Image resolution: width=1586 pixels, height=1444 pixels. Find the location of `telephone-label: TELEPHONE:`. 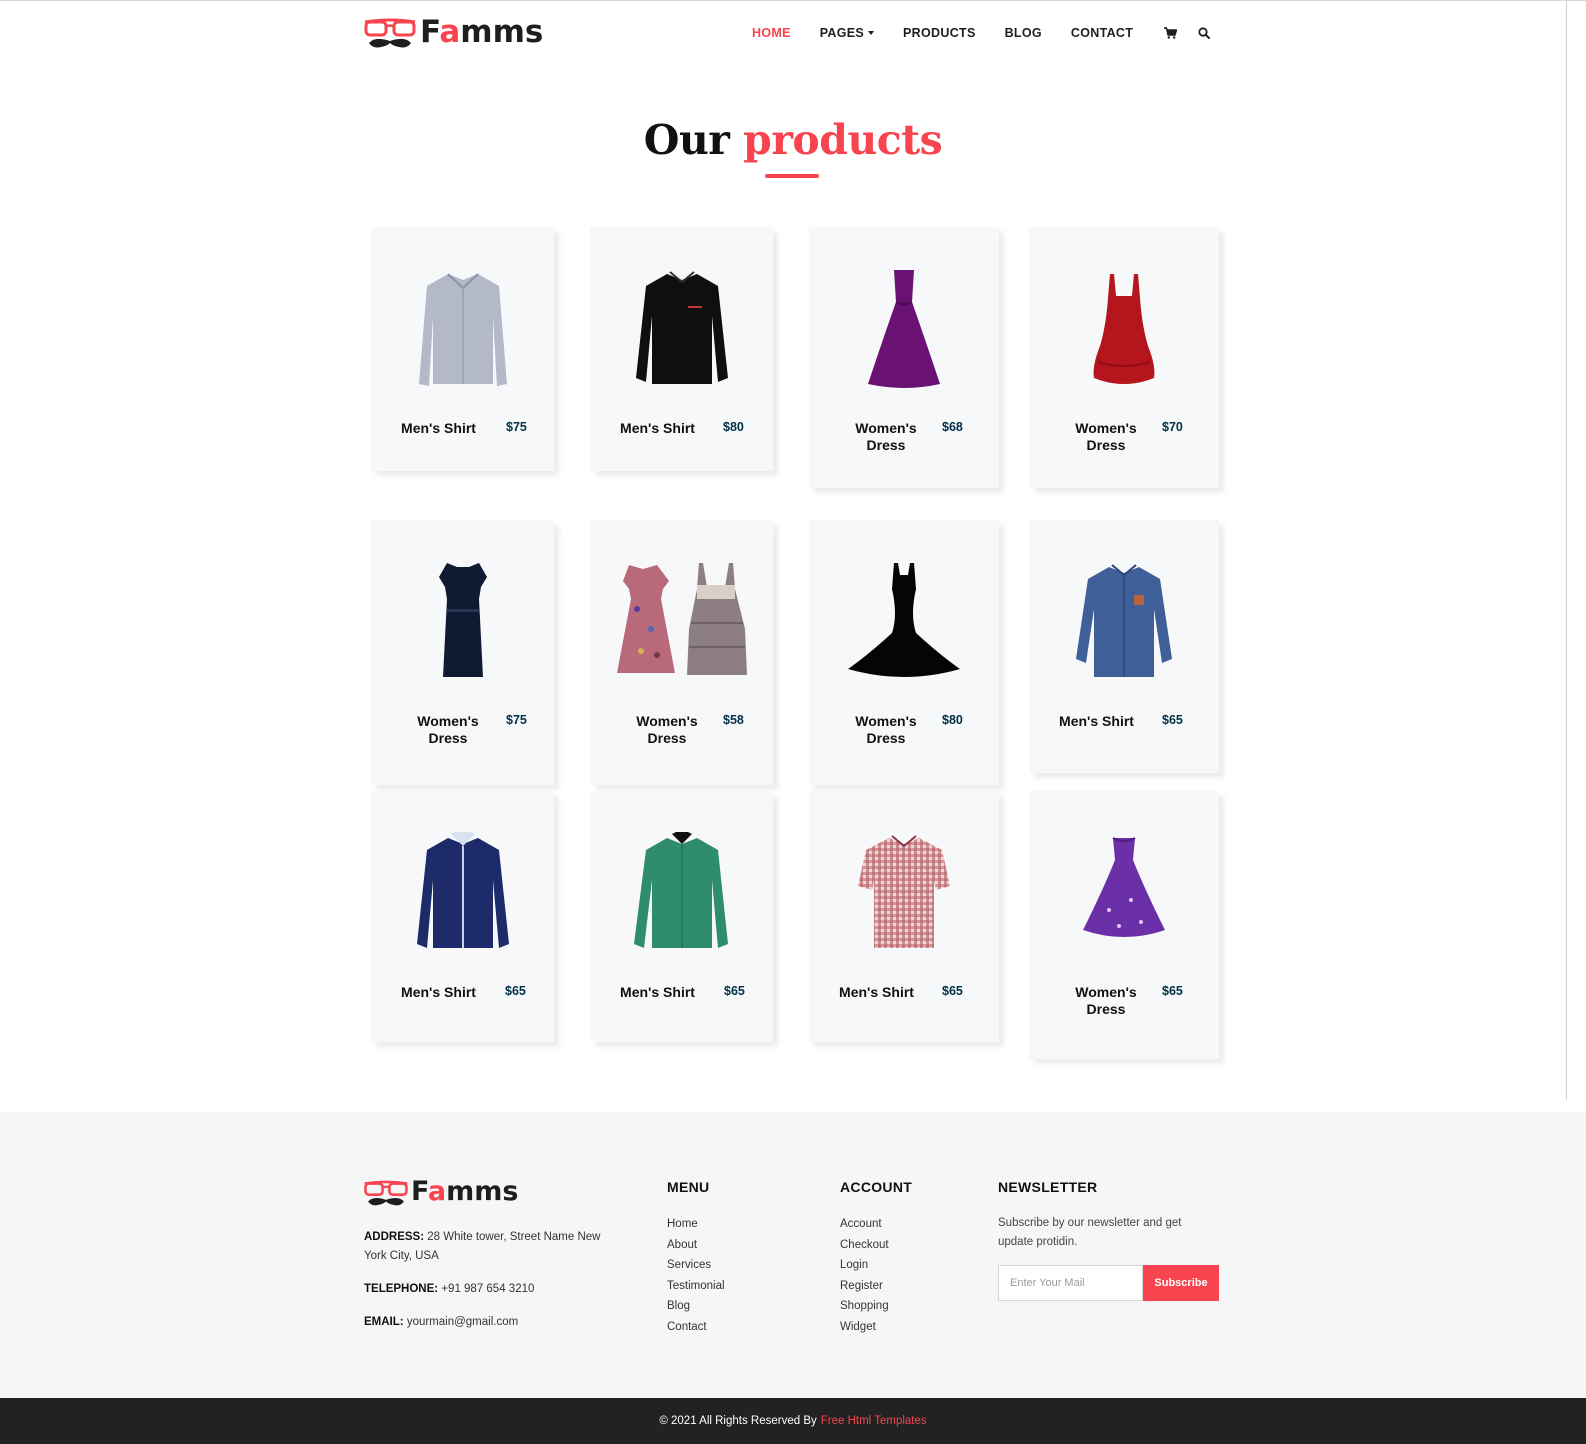

telephone-label: TELEPHONE: is located at coordinates (401, 1289).